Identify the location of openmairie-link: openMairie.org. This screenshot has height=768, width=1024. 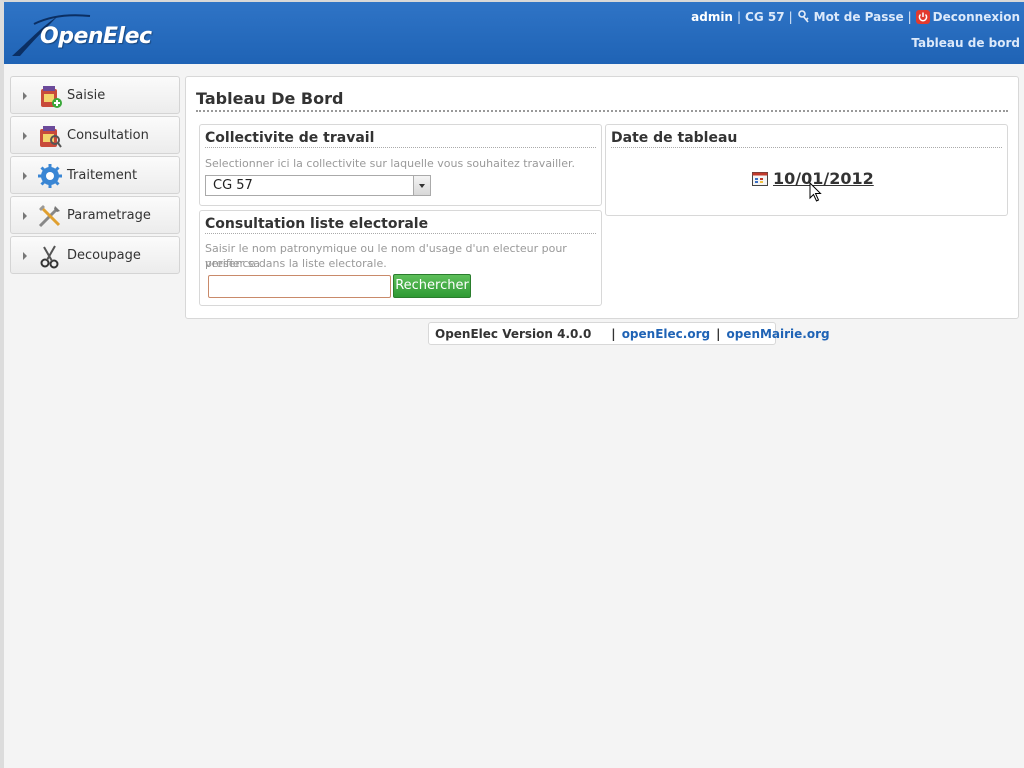
(777, 334).